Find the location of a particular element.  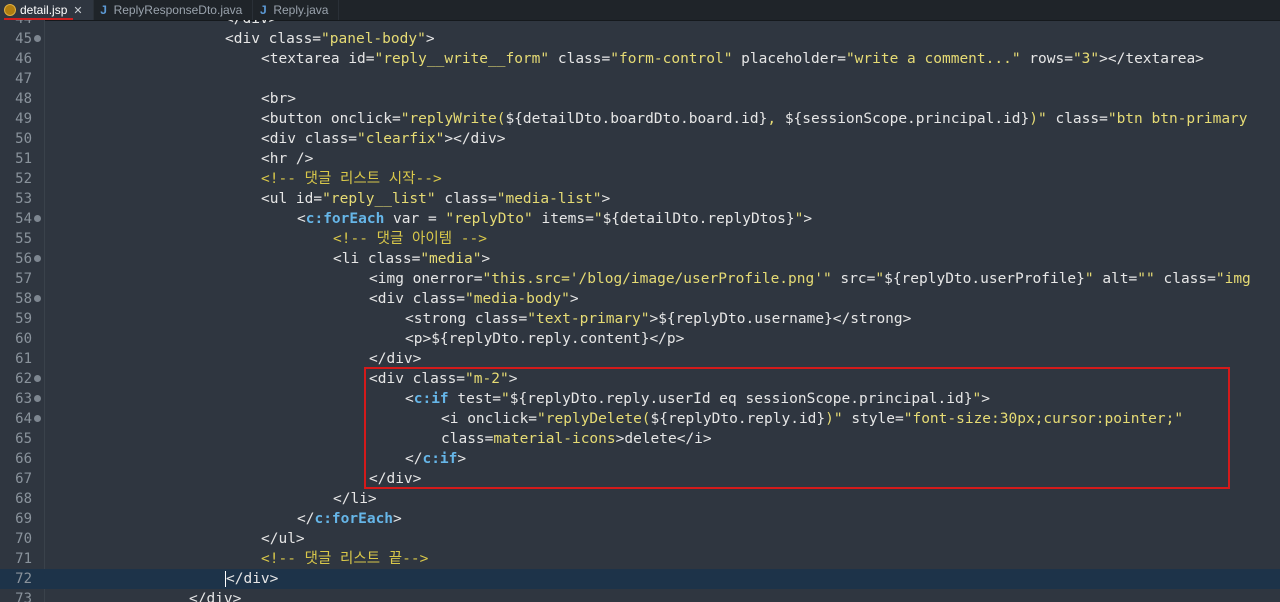

code-token: ${replyDto.reply.content} is located at coordinates (540, 339).